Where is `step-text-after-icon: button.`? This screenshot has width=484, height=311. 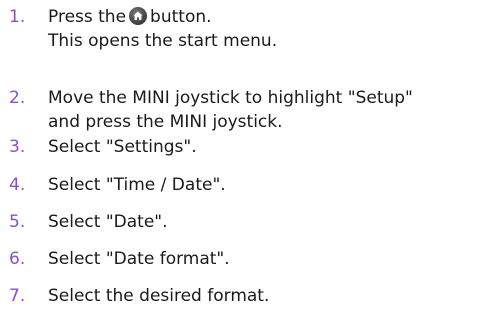
step-text-after-icon: button. is located at coordinates (181, 17).